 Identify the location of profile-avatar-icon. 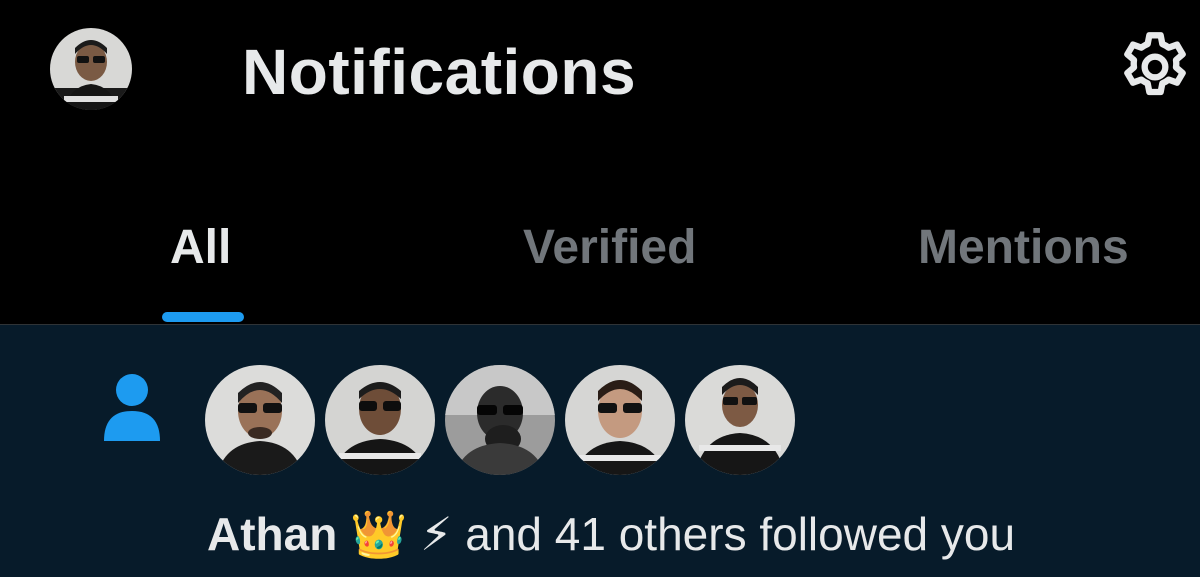
(91, 69).